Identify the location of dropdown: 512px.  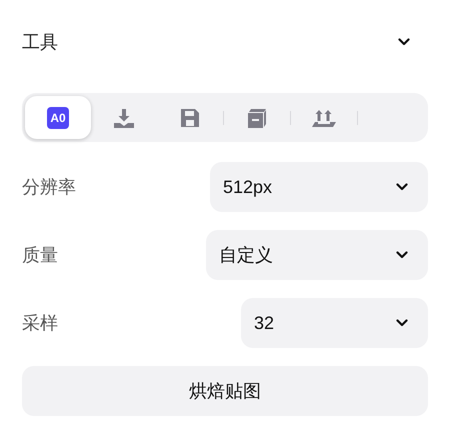
(319, 187).